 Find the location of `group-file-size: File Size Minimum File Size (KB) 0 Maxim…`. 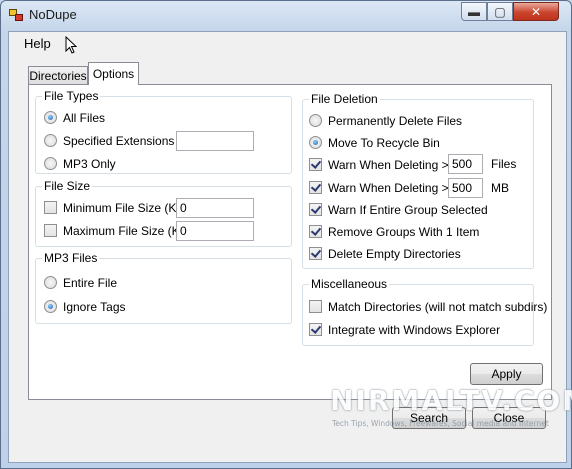

group-file-size: File Size Minimum File Size (KB) 0 Maxim… is located at coordinates (163, 213).